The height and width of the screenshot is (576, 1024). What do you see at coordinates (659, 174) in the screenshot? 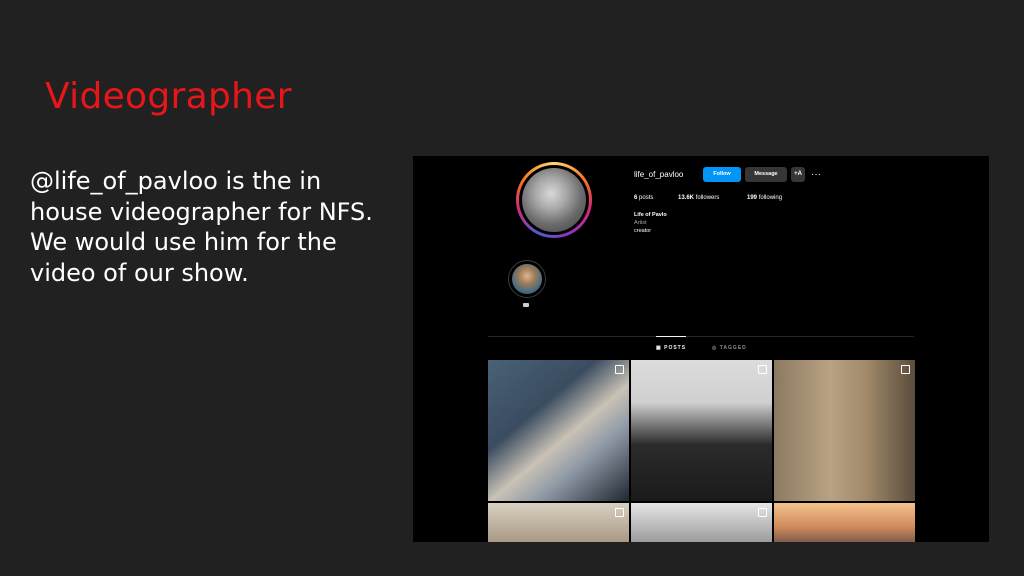
I see `profile-username: life_of_pavloo` at bounding box center [659, 174].